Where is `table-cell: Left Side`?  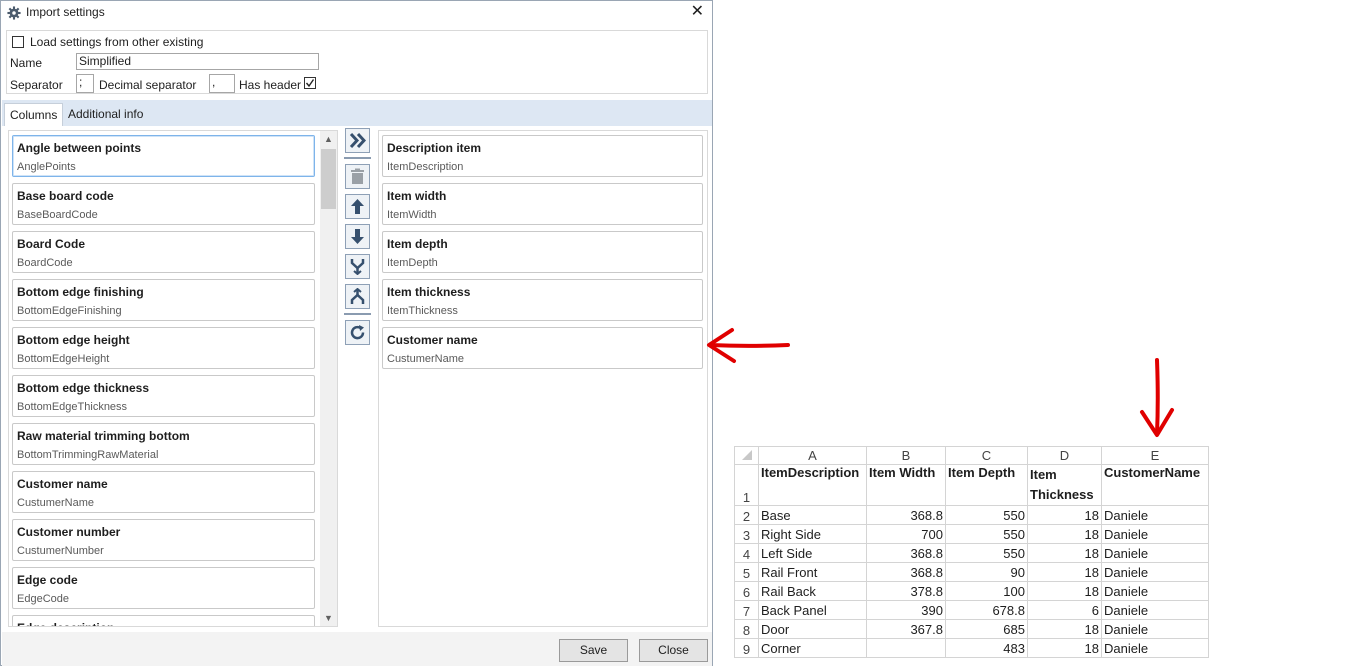
table-cell: Left Side is located at coordinates (812, 553).